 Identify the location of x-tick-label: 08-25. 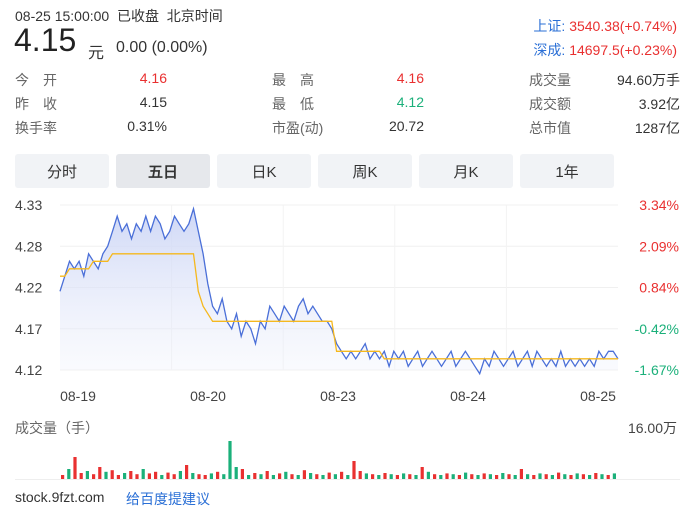
(598, 396).